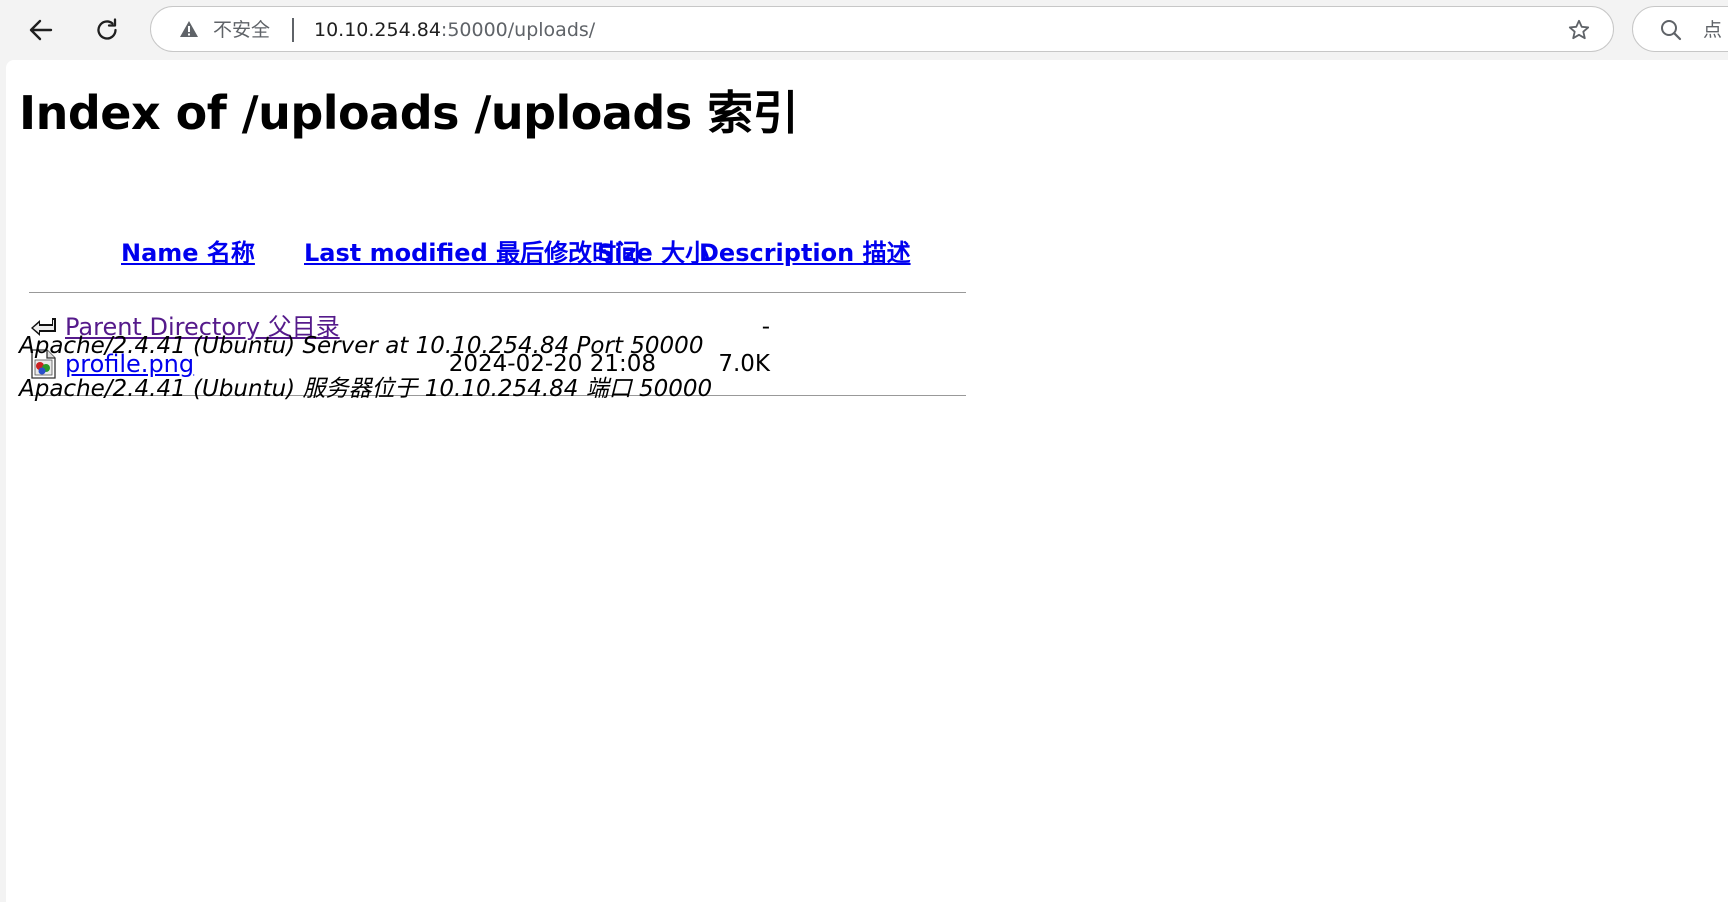  I want to click on back-arrow-icon, so click(41, 30).